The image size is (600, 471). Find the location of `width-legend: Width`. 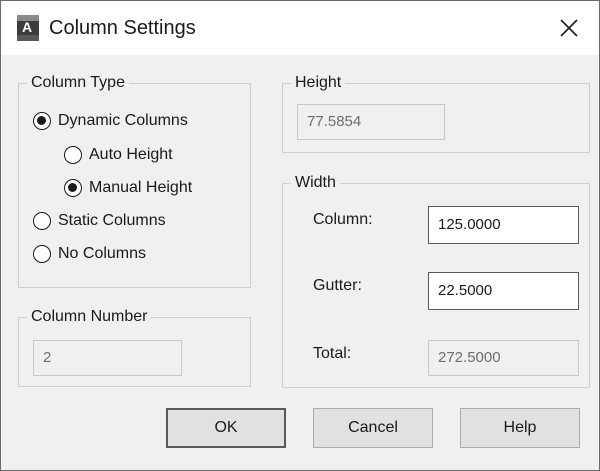

width-legend: Width is located at coordinates (315, 183).